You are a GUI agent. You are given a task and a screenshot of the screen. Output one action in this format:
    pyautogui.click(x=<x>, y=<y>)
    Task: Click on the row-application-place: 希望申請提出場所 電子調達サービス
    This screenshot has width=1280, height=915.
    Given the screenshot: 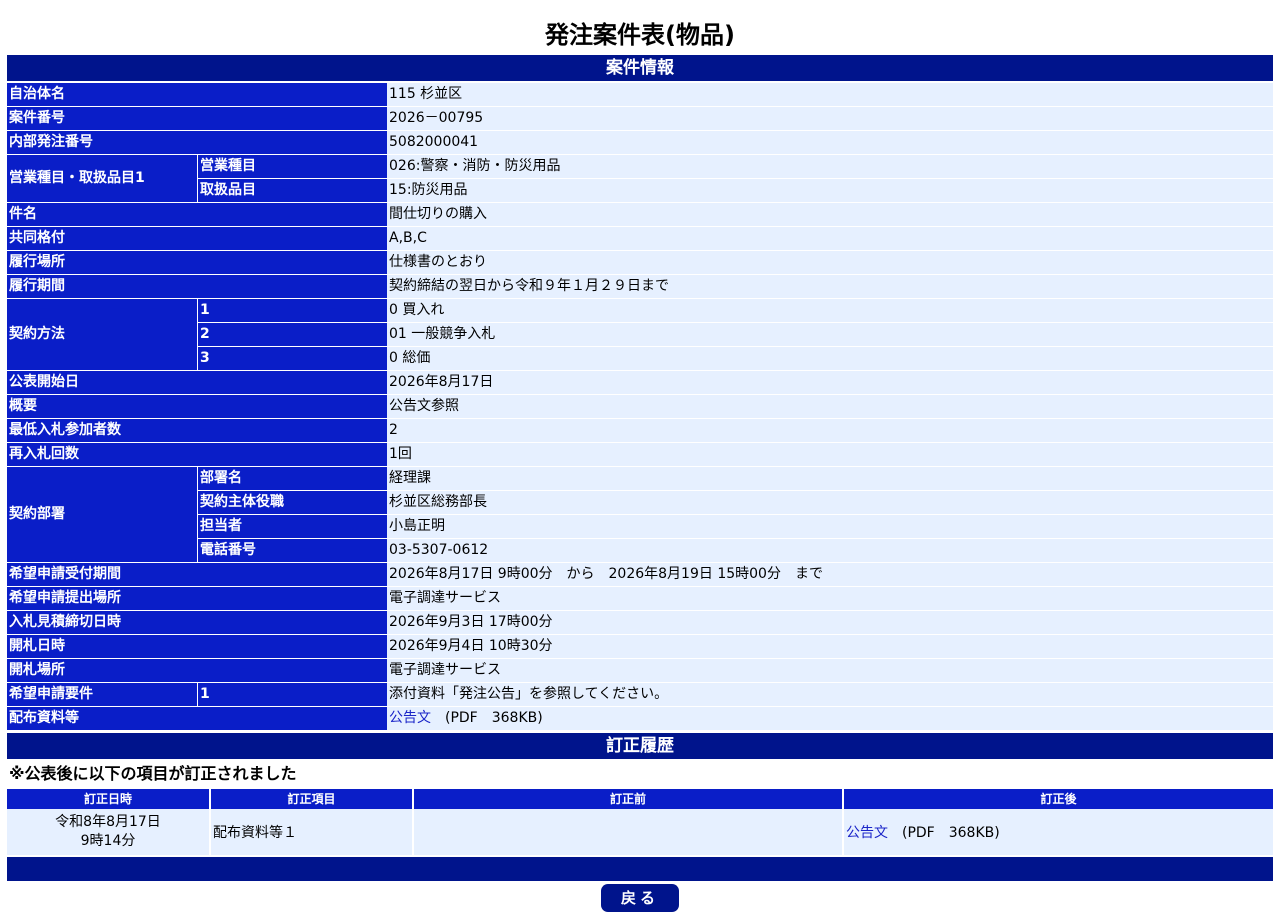 What is the action you would take?
    pyautogui.click(x=640, y=598)
    